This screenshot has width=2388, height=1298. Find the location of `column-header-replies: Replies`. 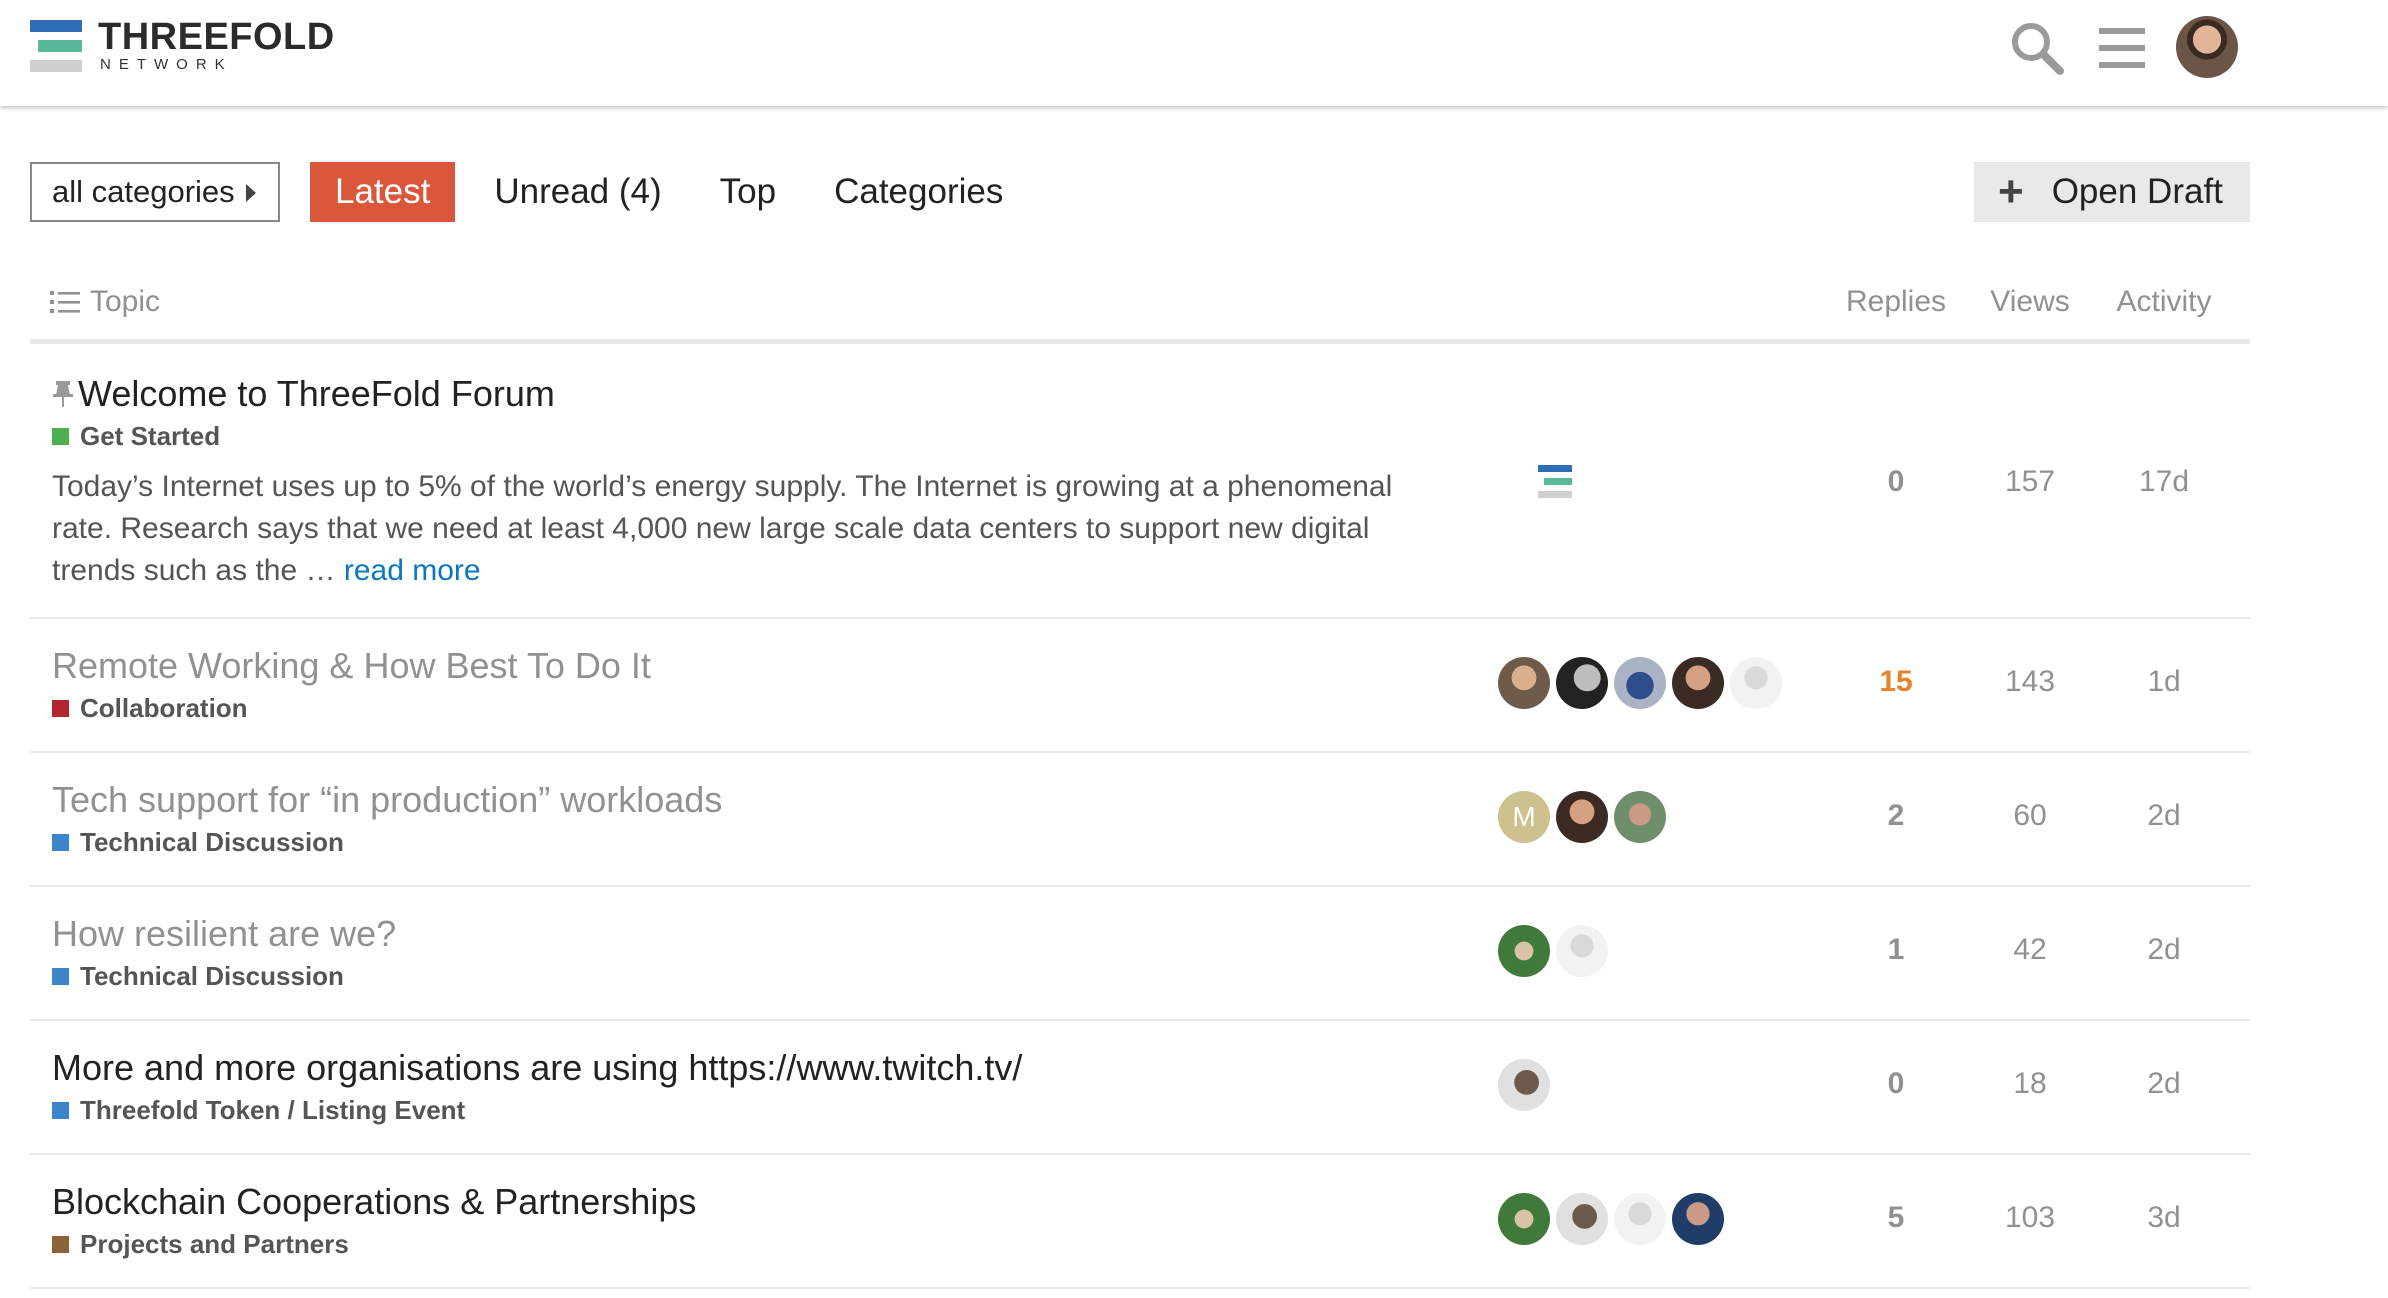

column-header-replies: Replies is located at coordinates (1896, 302).